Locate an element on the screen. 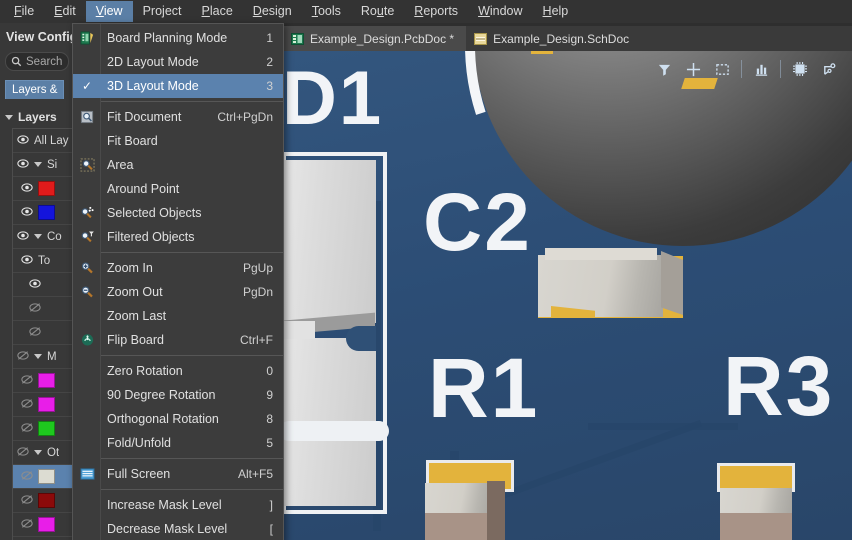  board-insight-button is located at coordinates (761, 69).